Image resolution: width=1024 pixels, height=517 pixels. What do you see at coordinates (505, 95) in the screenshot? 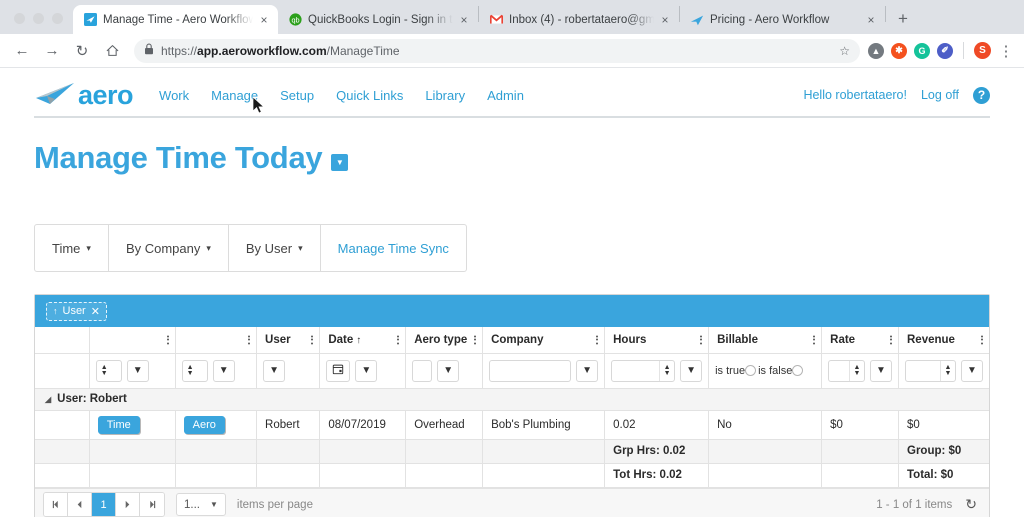
I see `nav-item-admin: Admin` at bounding box center [505, 95].